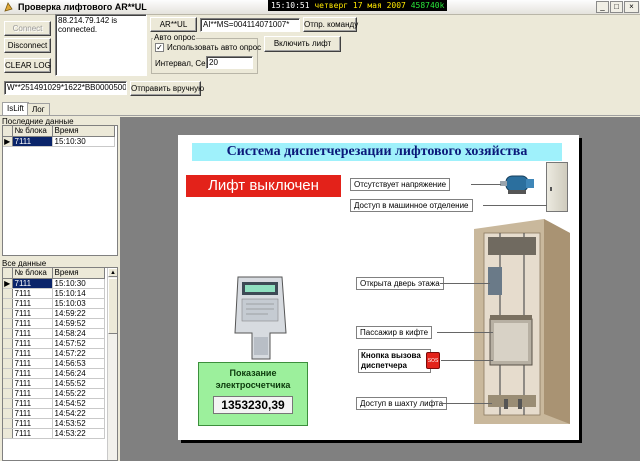 This screenshot has height=461, width=640. What do you see at coordinates (167, 88) in the screenshot?
I see `send-manual-button: Отправить вручную` at bounding box center [167, 88].